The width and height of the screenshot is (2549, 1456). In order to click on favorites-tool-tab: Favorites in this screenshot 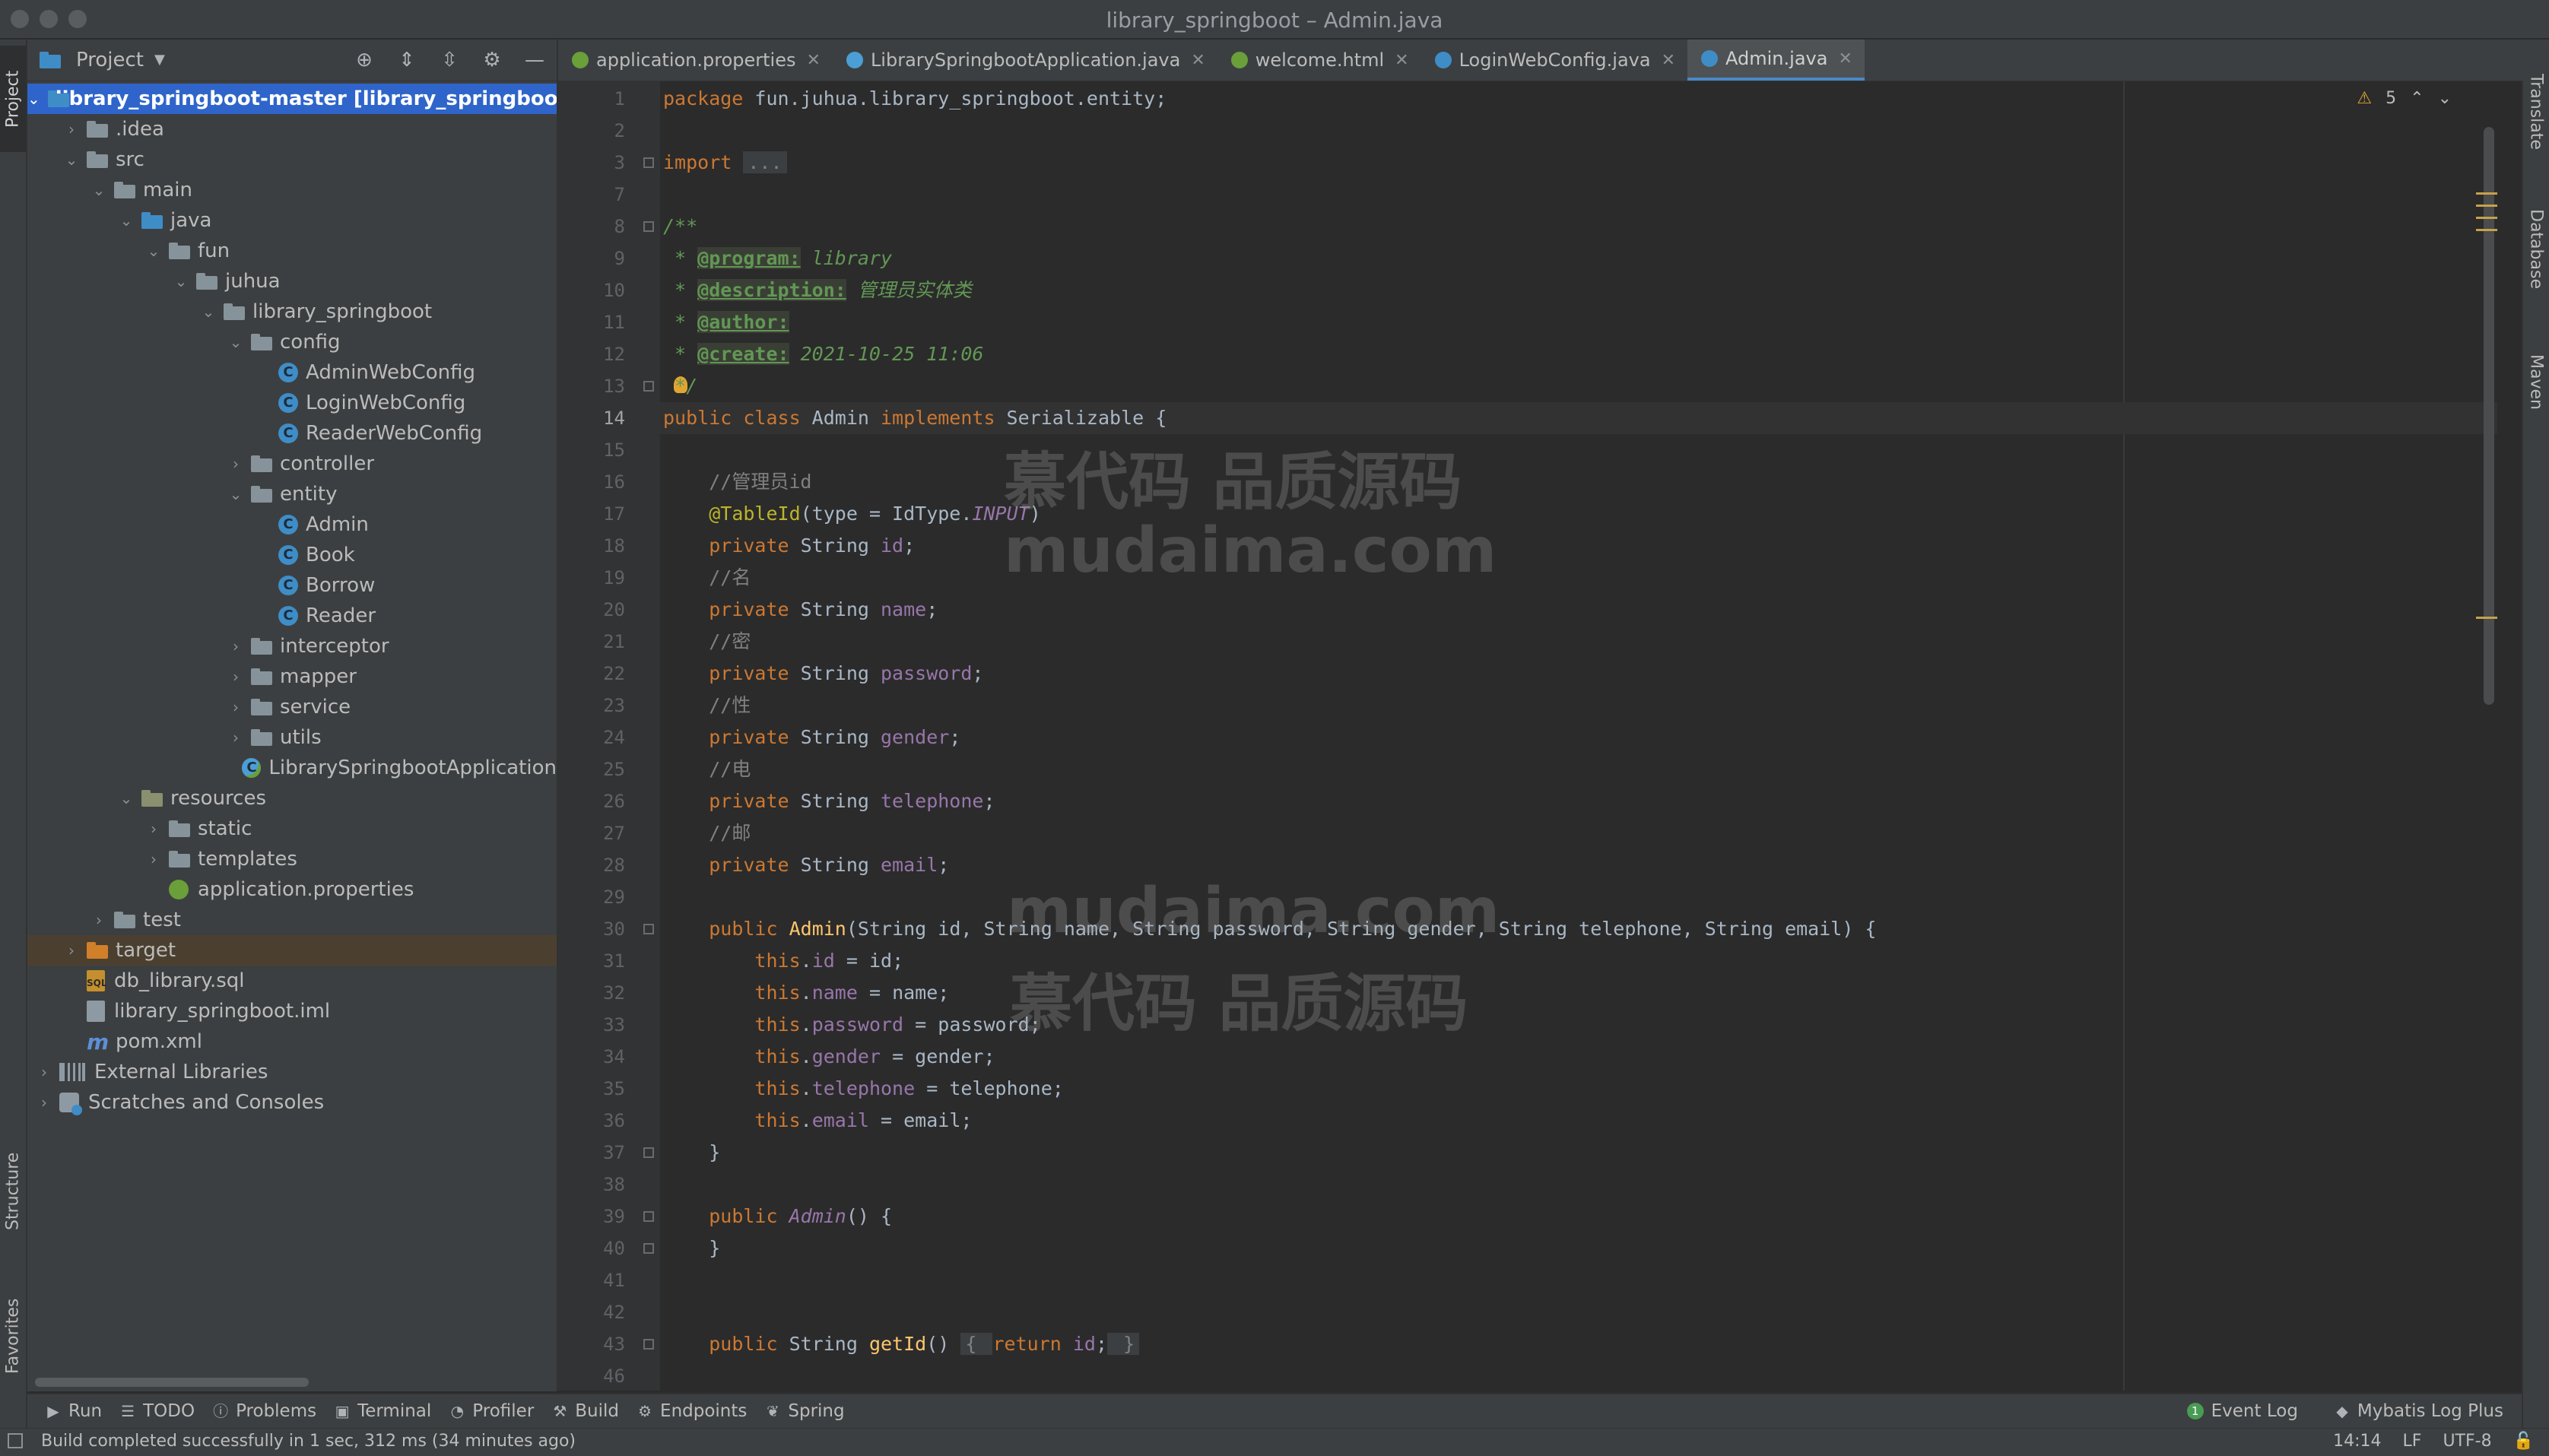, I will do `click(13, 1336)`.